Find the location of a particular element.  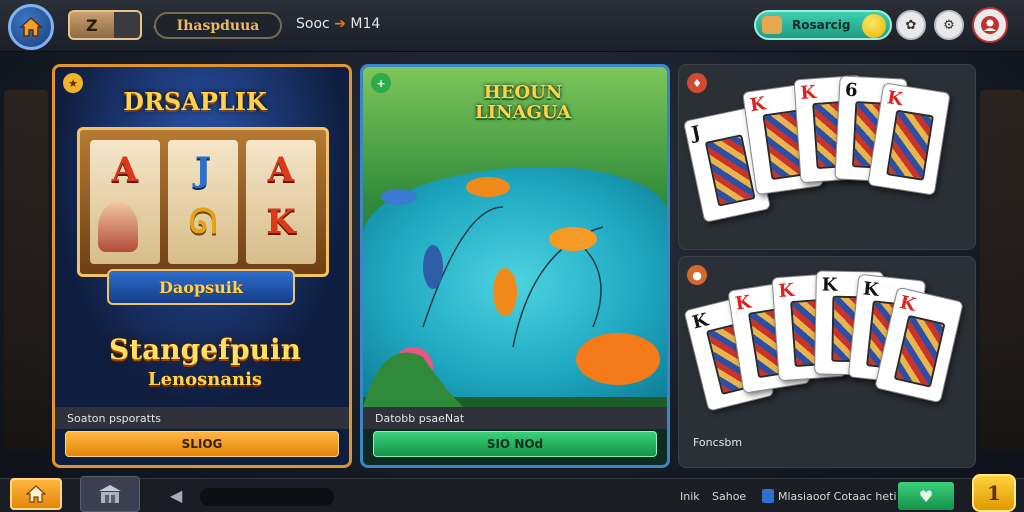

gear-button: ✿ is located at coordinates (911, 25).